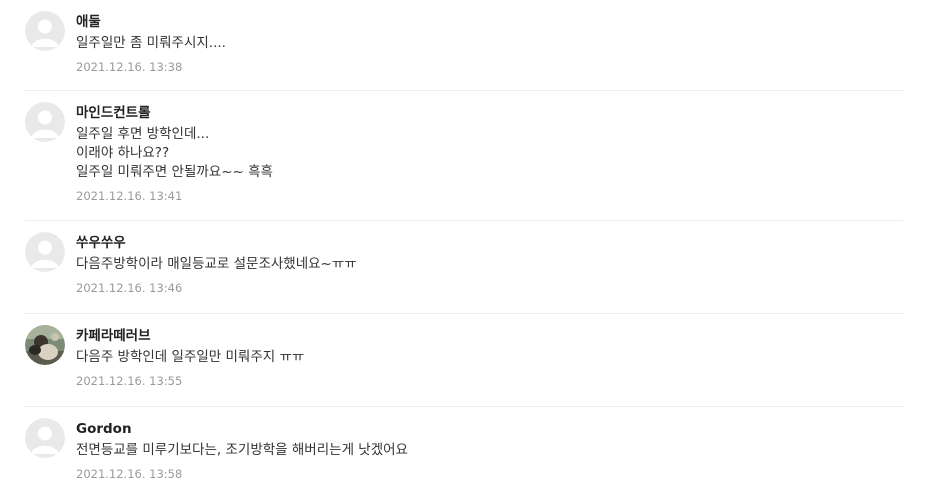  I want to click on comment-text-line: 일주일 미뤄주면 안될까요~~ 흑흑, so click(174, 172).